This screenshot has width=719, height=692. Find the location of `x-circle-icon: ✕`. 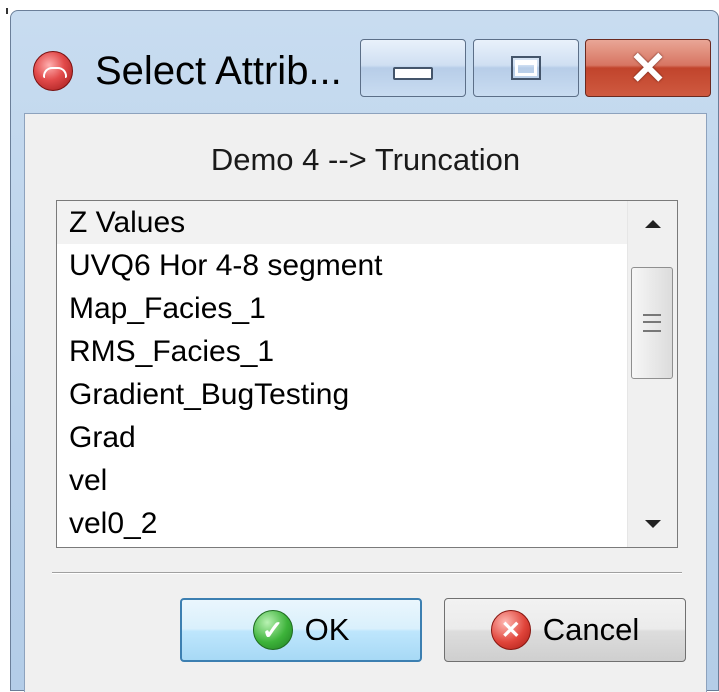

x-circle-icon: ✕ is located at coordinates (510, 630).